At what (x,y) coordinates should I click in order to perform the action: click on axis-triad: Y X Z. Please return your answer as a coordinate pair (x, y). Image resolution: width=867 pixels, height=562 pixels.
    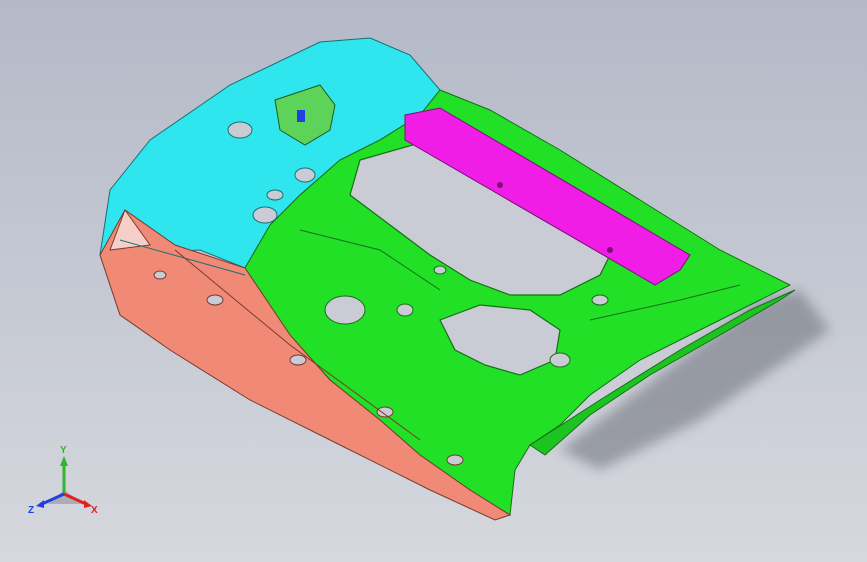
    Looking at the image, I should click on (66, 486).